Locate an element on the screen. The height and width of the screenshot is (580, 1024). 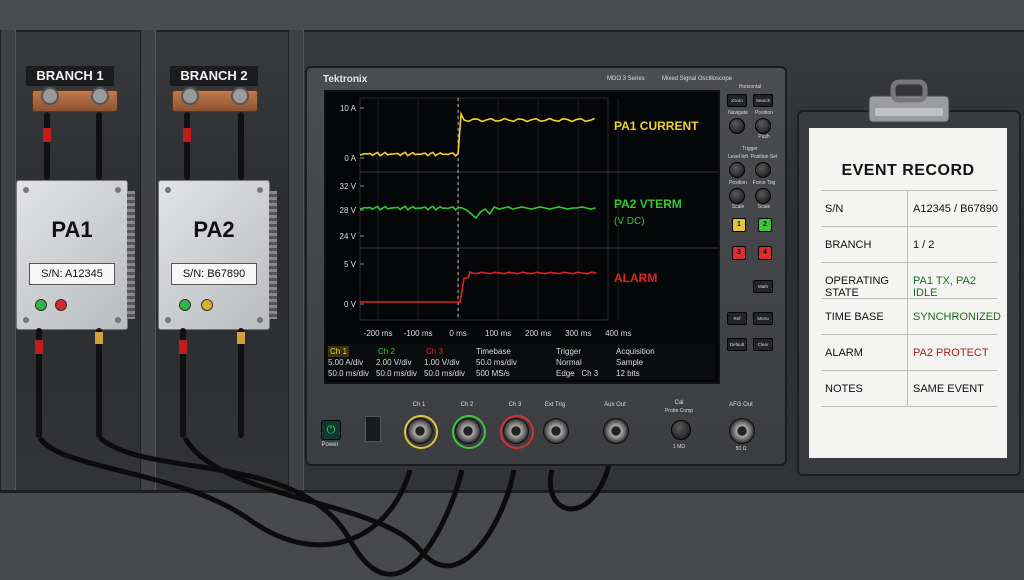
afg-out-bnc is located at coordinates (742, 431).